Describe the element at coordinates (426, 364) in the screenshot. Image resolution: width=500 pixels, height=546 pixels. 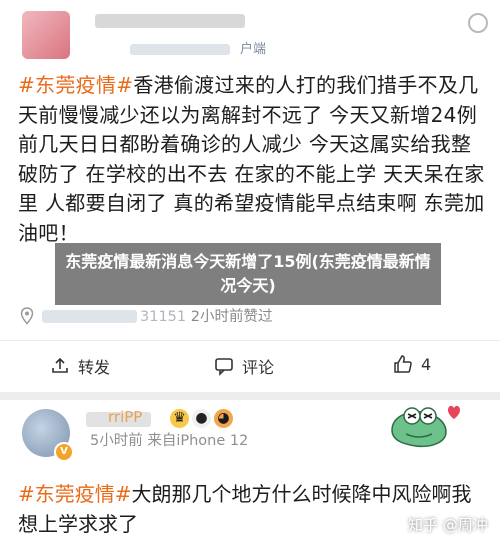
I see `like-count: 4` at that location.